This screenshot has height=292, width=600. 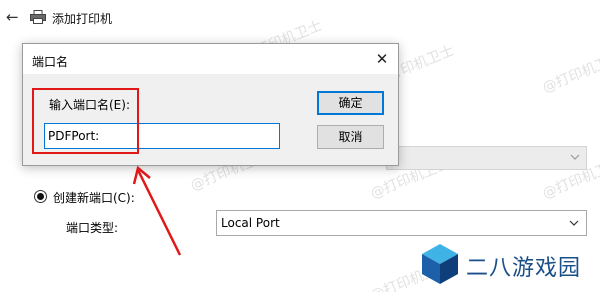 I want to click on existing-port-select, so click(x=486, y=158).